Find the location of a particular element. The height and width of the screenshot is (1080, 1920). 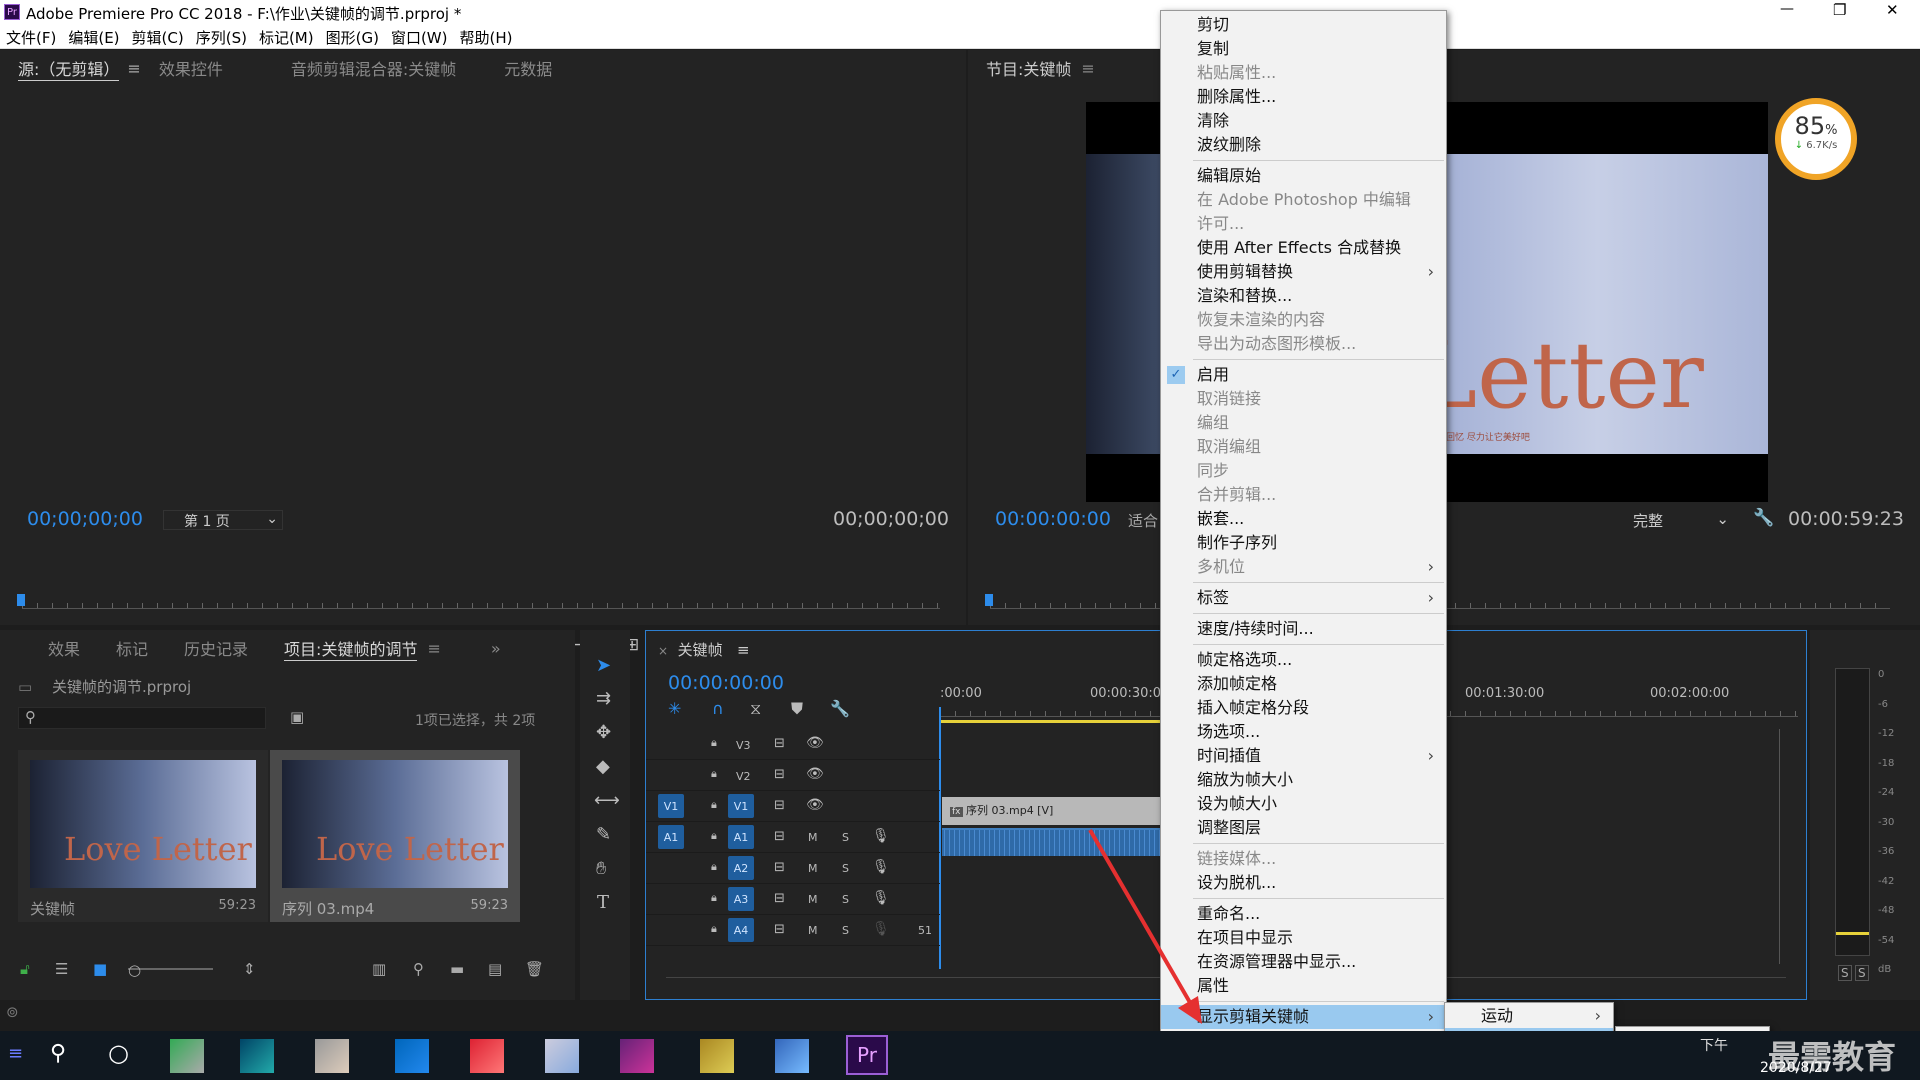

taskbar-app-7-icon is located at coordinates (637, 1056).